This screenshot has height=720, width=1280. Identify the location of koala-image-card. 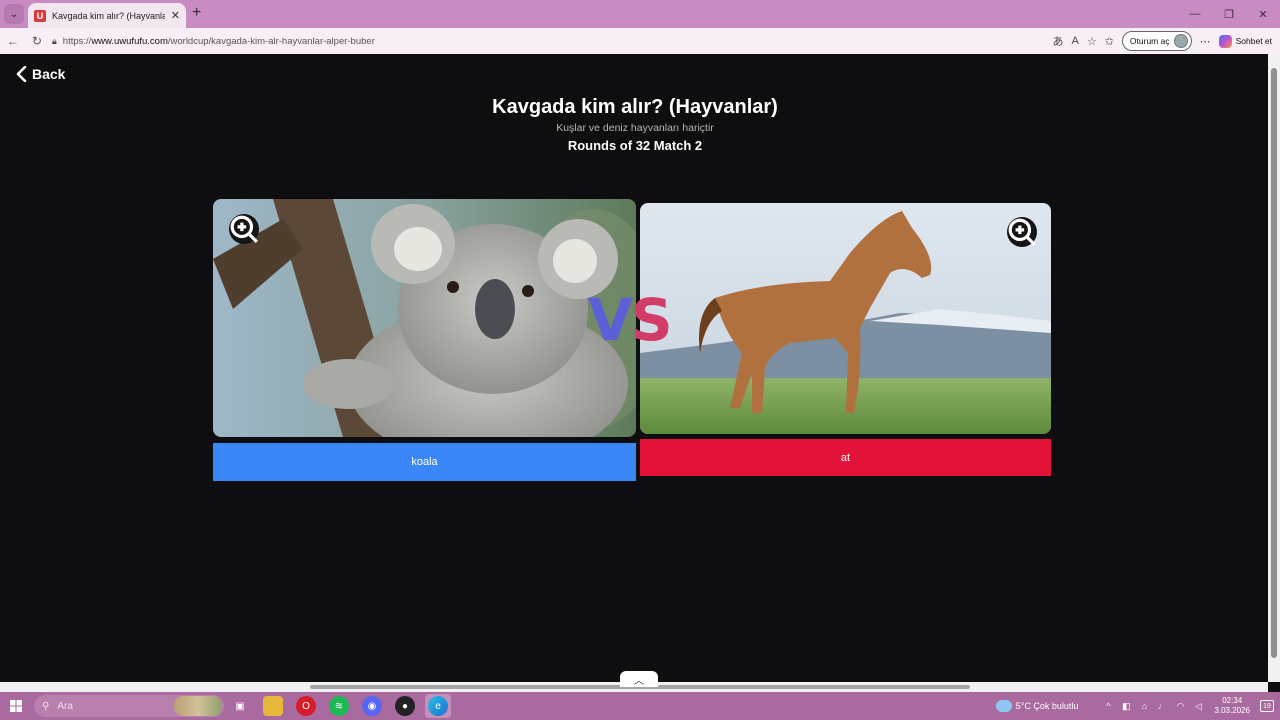
(424, 318).